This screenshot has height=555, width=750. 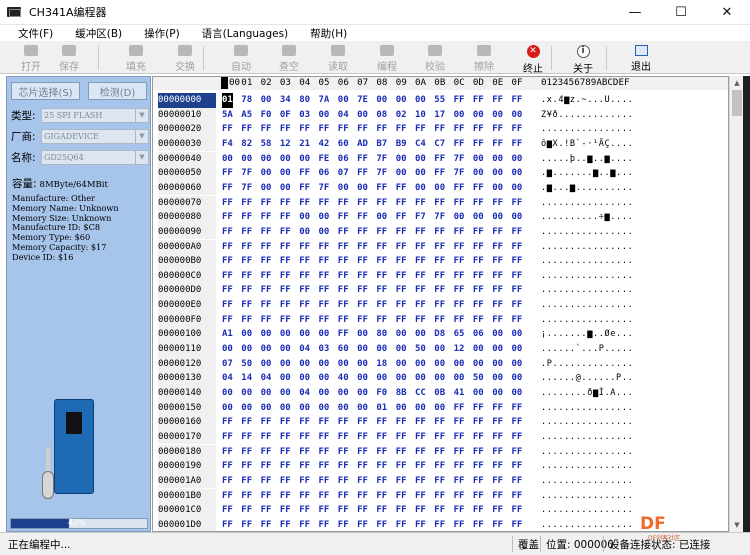 I want to click on row-address: 000000F0, so click(x=187, y=320).